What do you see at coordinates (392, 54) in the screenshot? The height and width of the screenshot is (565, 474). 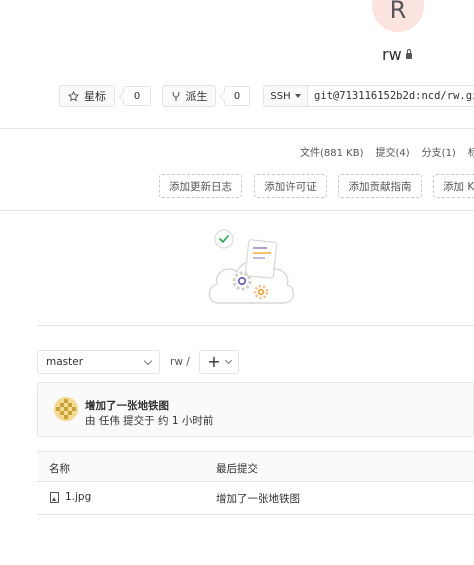 I see `project-name: rw` at bounding box center [392, 54].